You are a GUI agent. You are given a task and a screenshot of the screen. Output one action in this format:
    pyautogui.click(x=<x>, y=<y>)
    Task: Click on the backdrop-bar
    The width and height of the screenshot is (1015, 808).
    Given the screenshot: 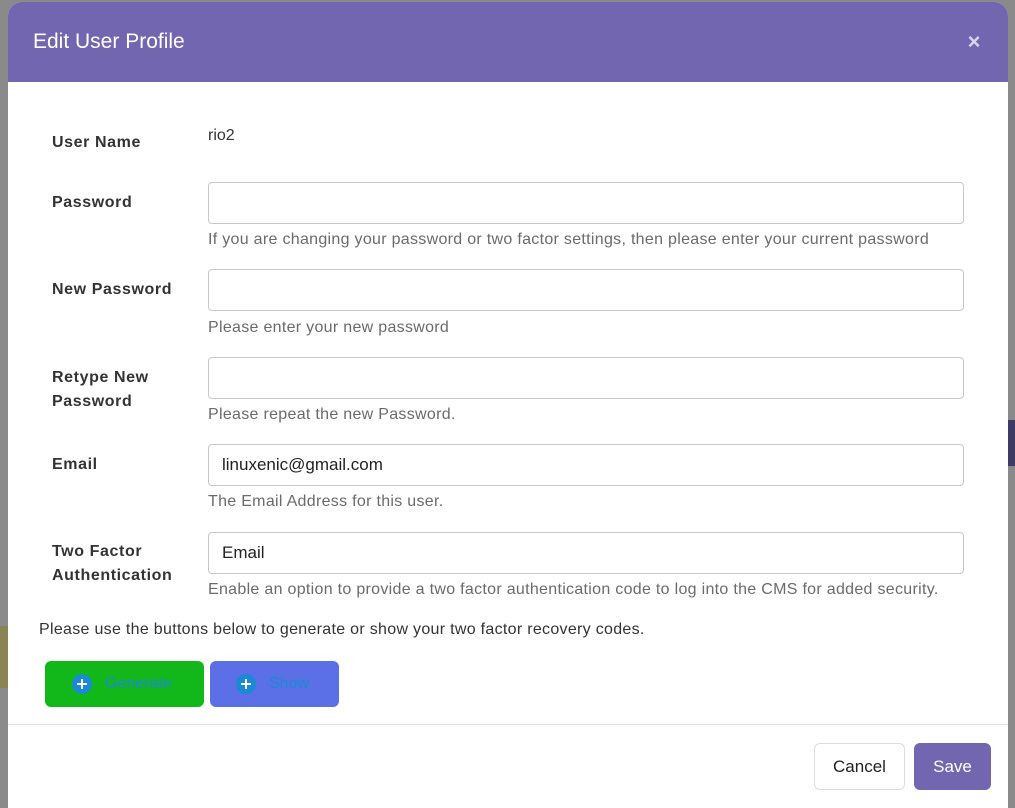 What is the action you would take?
    pyautogui.click(x=1011, y=443)
    